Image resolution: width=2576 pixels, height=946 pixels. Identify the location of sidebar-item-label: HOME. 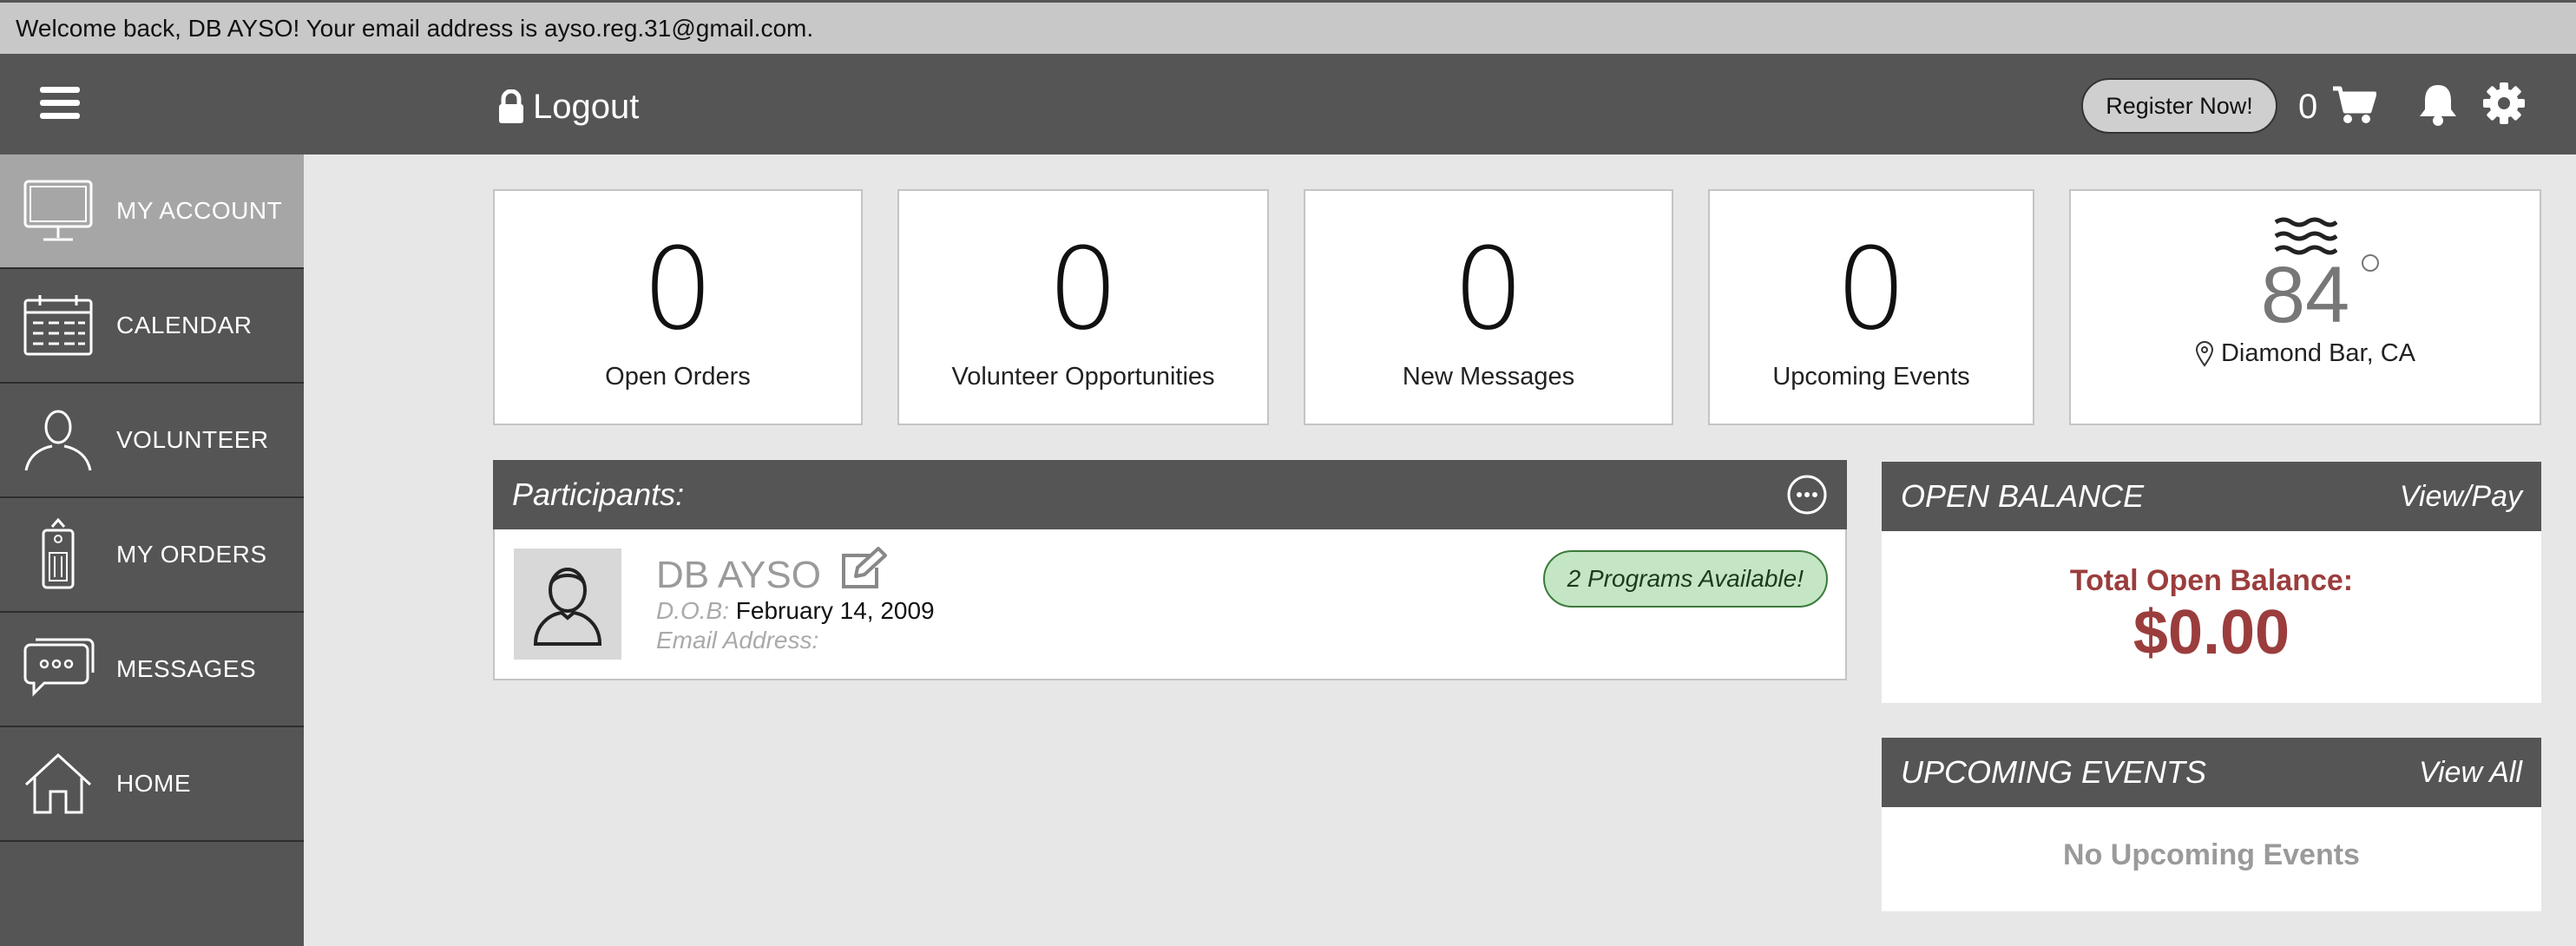
(153, 783).